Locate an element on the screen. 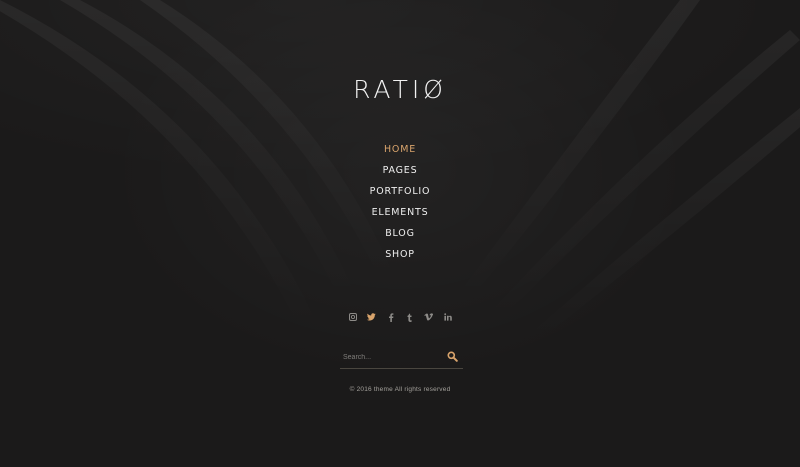 This screenshot has width=800, height=467. menu-item-pages: PAGES is located at coordinates (400, 170).